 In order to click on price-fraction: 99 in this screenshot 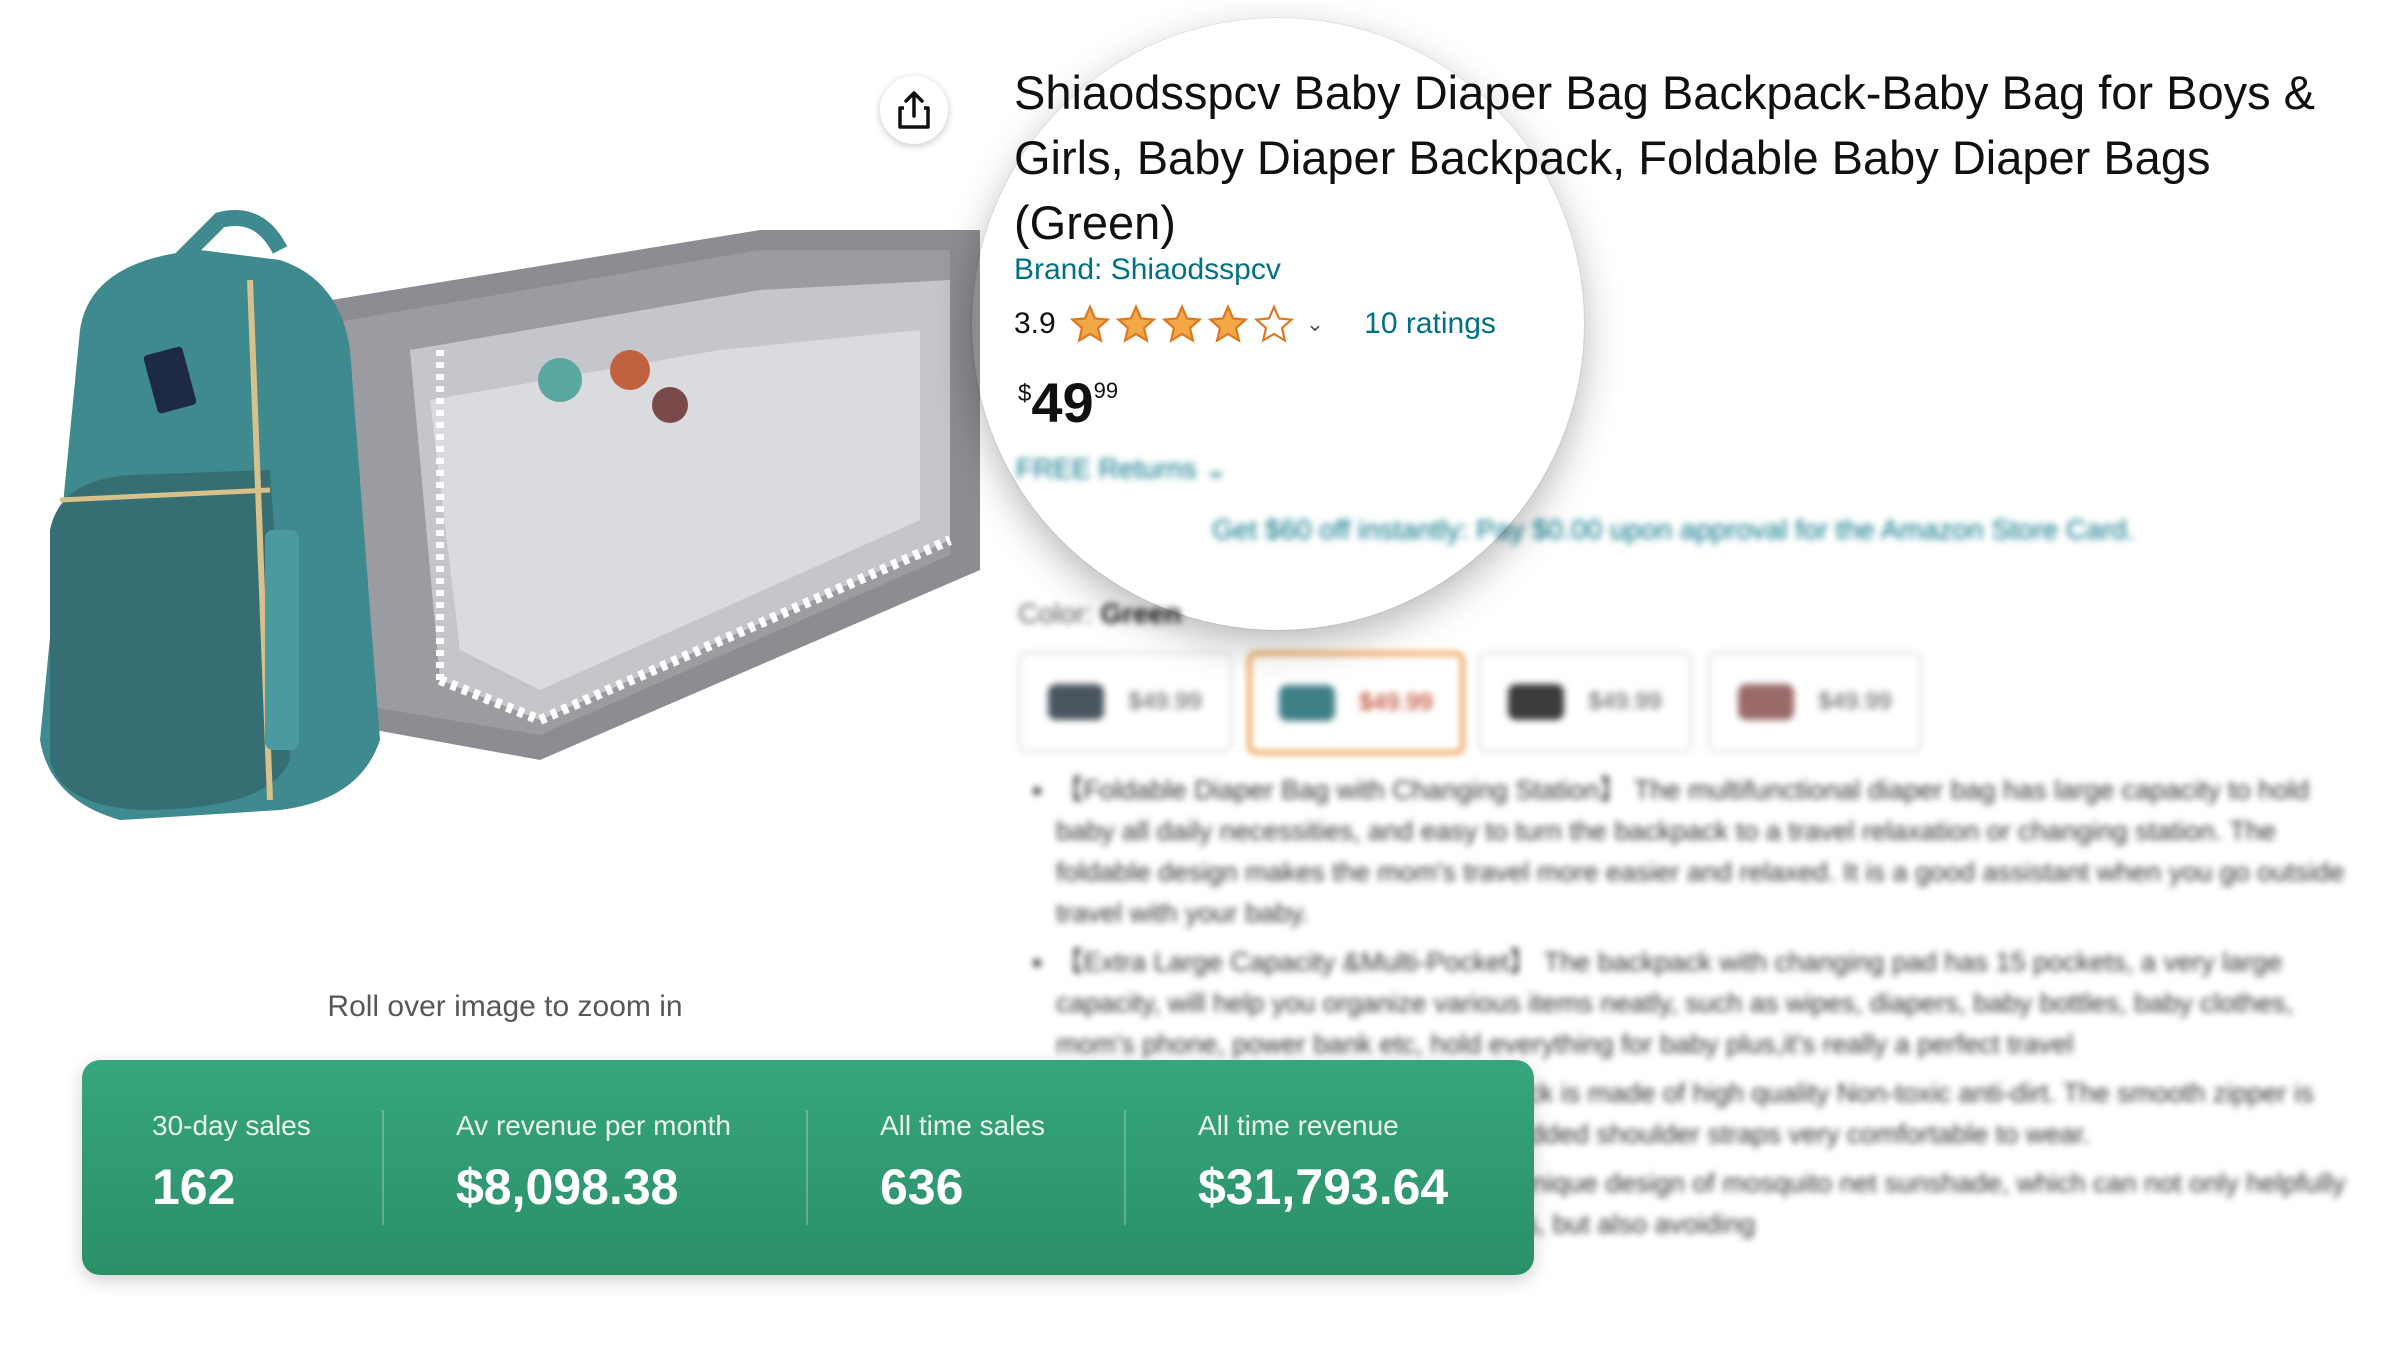, I will do `click(1106, 390)`.